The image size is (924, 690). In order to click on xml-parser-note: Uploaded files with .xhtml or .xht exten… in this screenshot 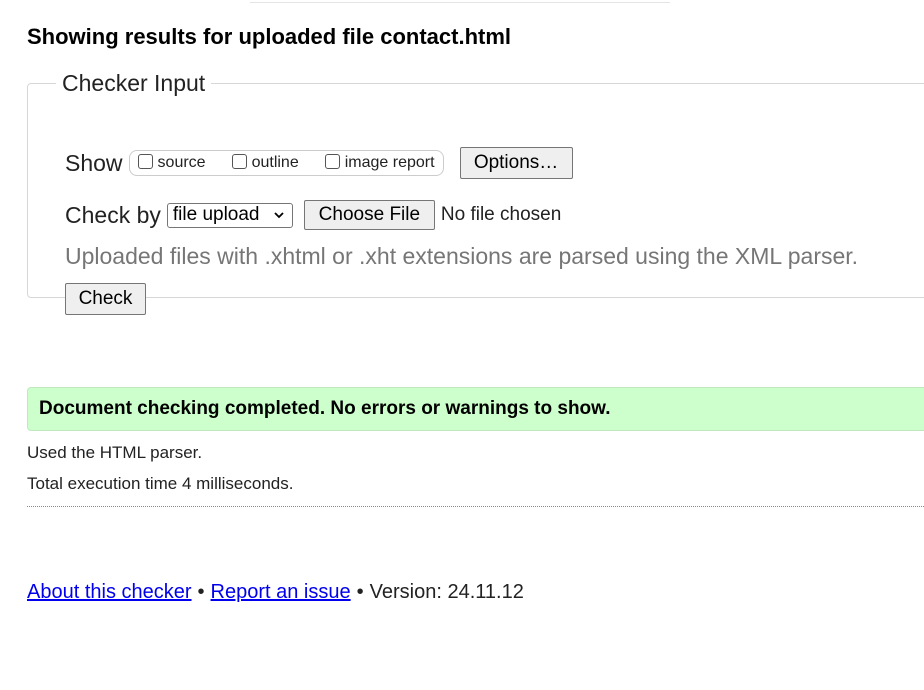, I will do `click(462, 256)`.